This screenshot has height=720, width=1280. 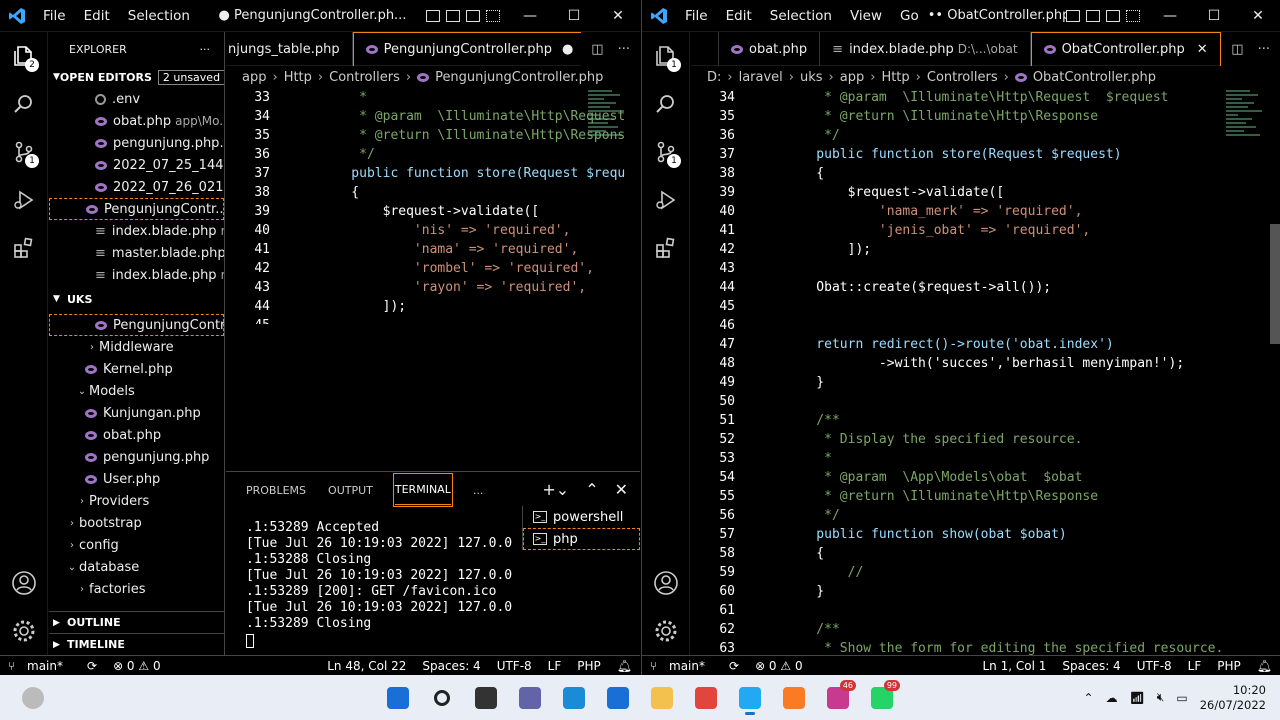 I want to click on editor-tab: ObatController.php ✕, so click(x=1125, y=49).